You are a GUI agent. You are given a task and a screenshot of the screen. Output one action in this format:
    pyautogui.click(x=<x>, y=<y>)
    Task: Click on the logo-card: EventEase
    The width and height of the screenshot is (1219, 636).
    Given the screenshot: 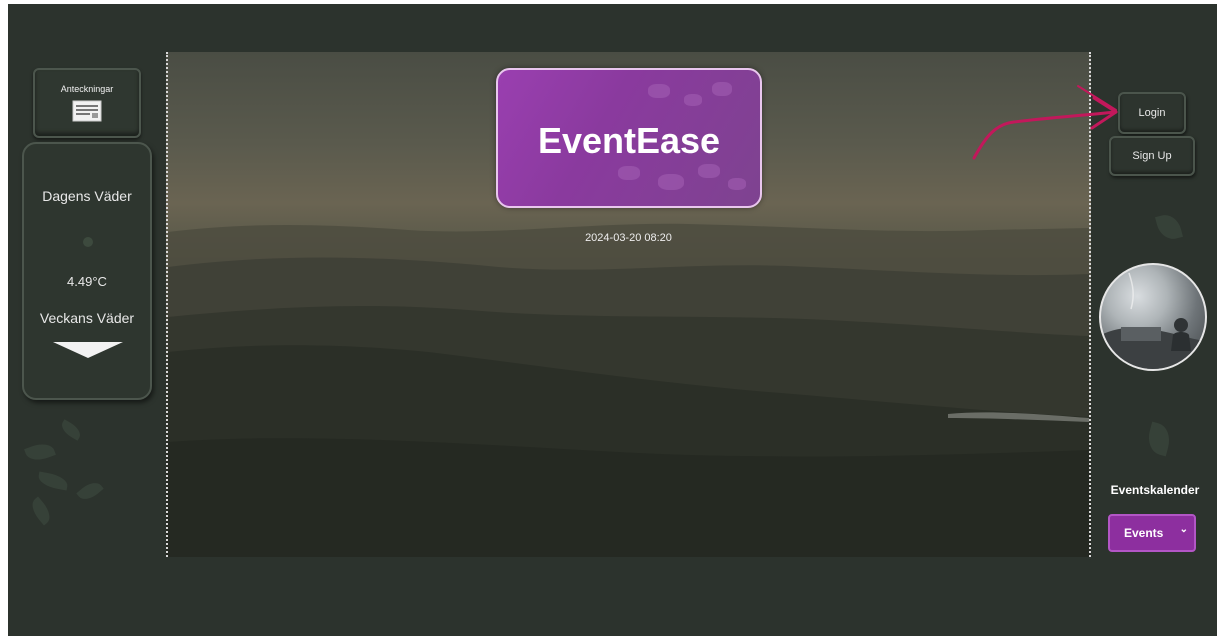 What is the action you would take?
    pyautogui.click(x=629, y=138)
    